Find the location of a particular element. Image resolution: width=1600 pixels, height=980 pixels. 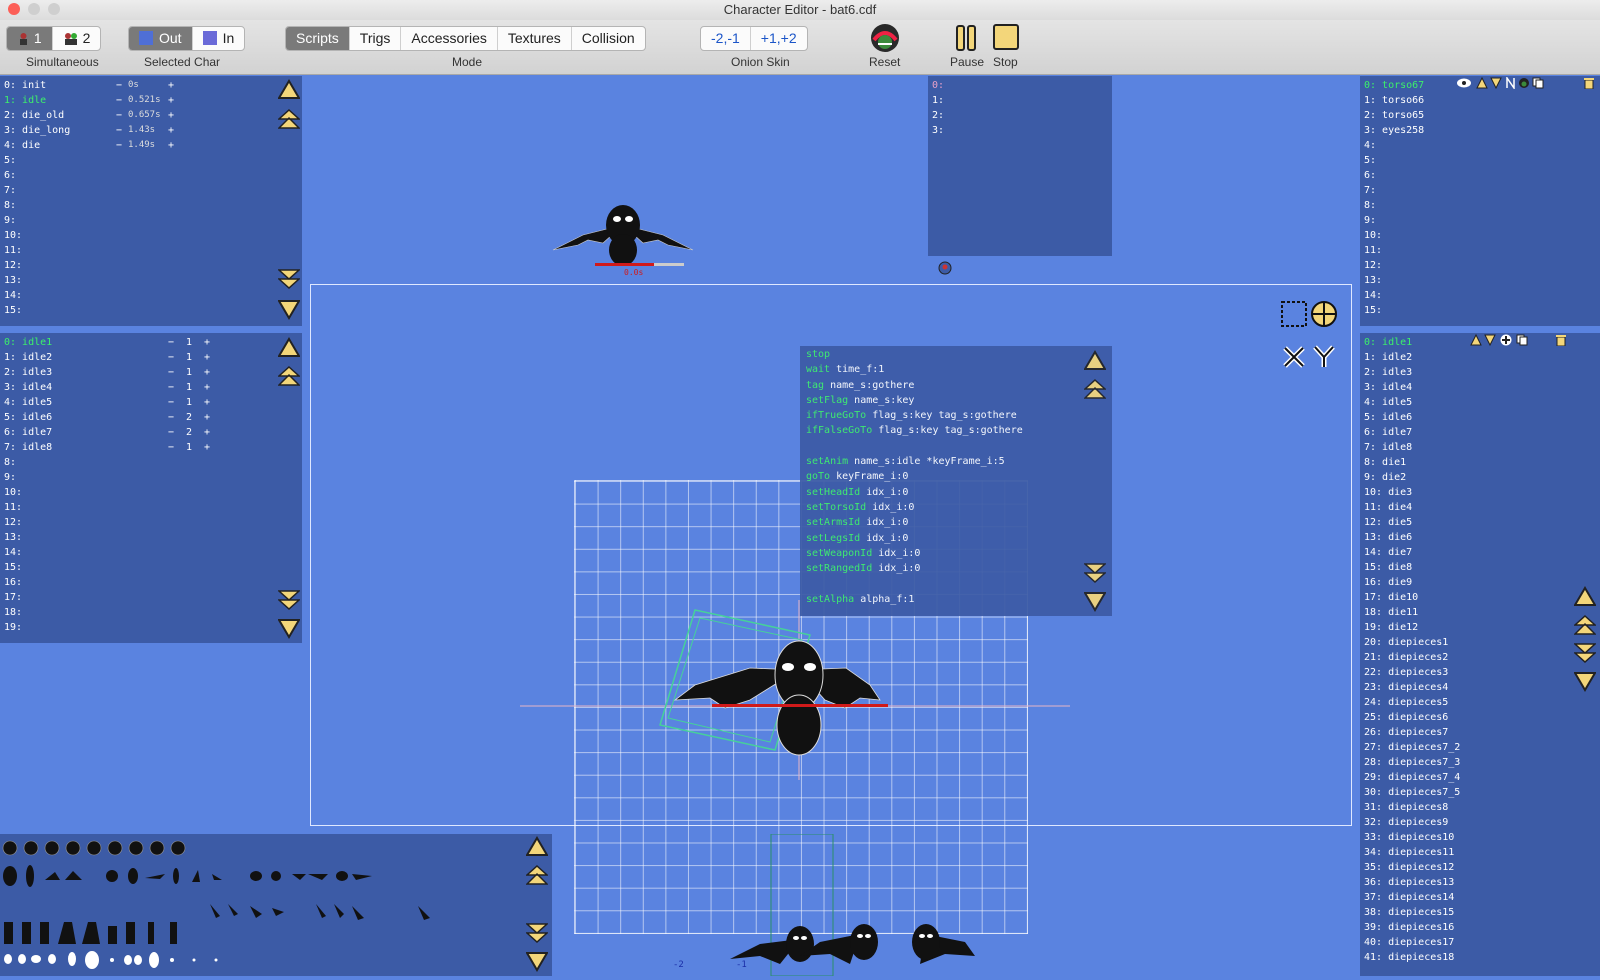

keyframe-row: 6: idle7 − 2 + is located at coordinates (107, 432).